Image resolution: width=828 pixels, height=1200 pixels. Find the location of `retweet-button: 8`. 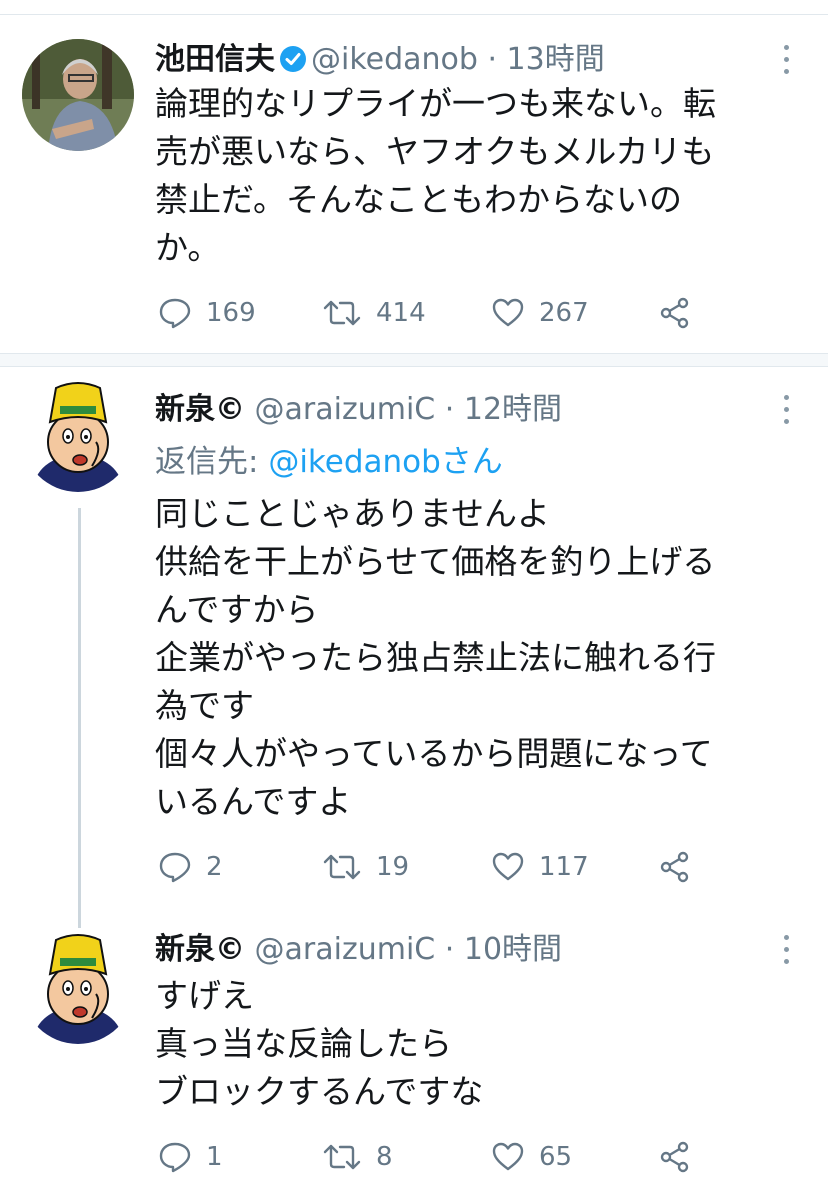

retweet-button: 8 is located at coordinates (357, 1157).